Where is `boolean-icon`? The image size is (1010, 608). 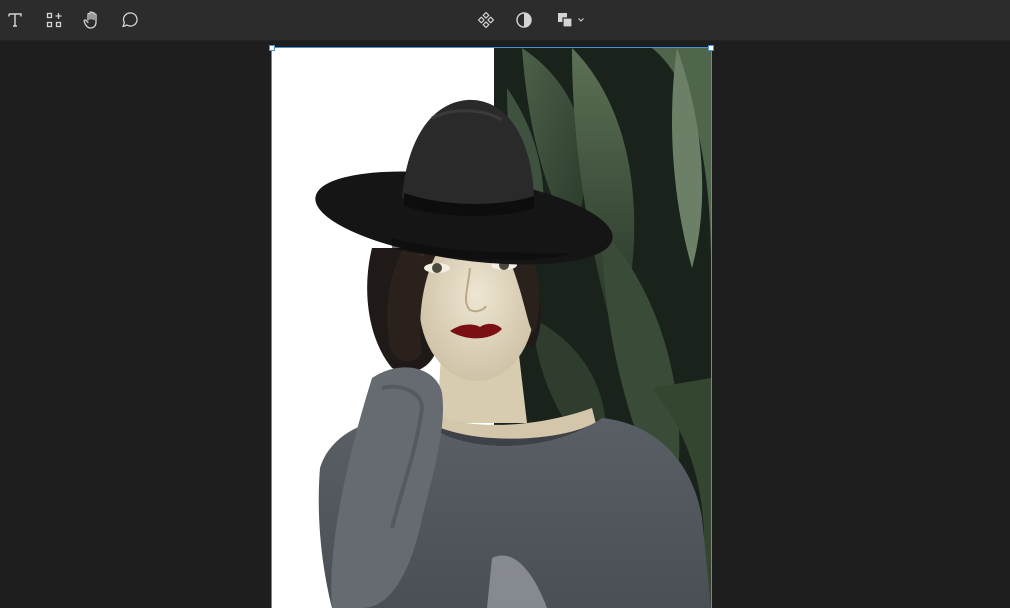
boolean-icon is located at coordinates (565, 20).